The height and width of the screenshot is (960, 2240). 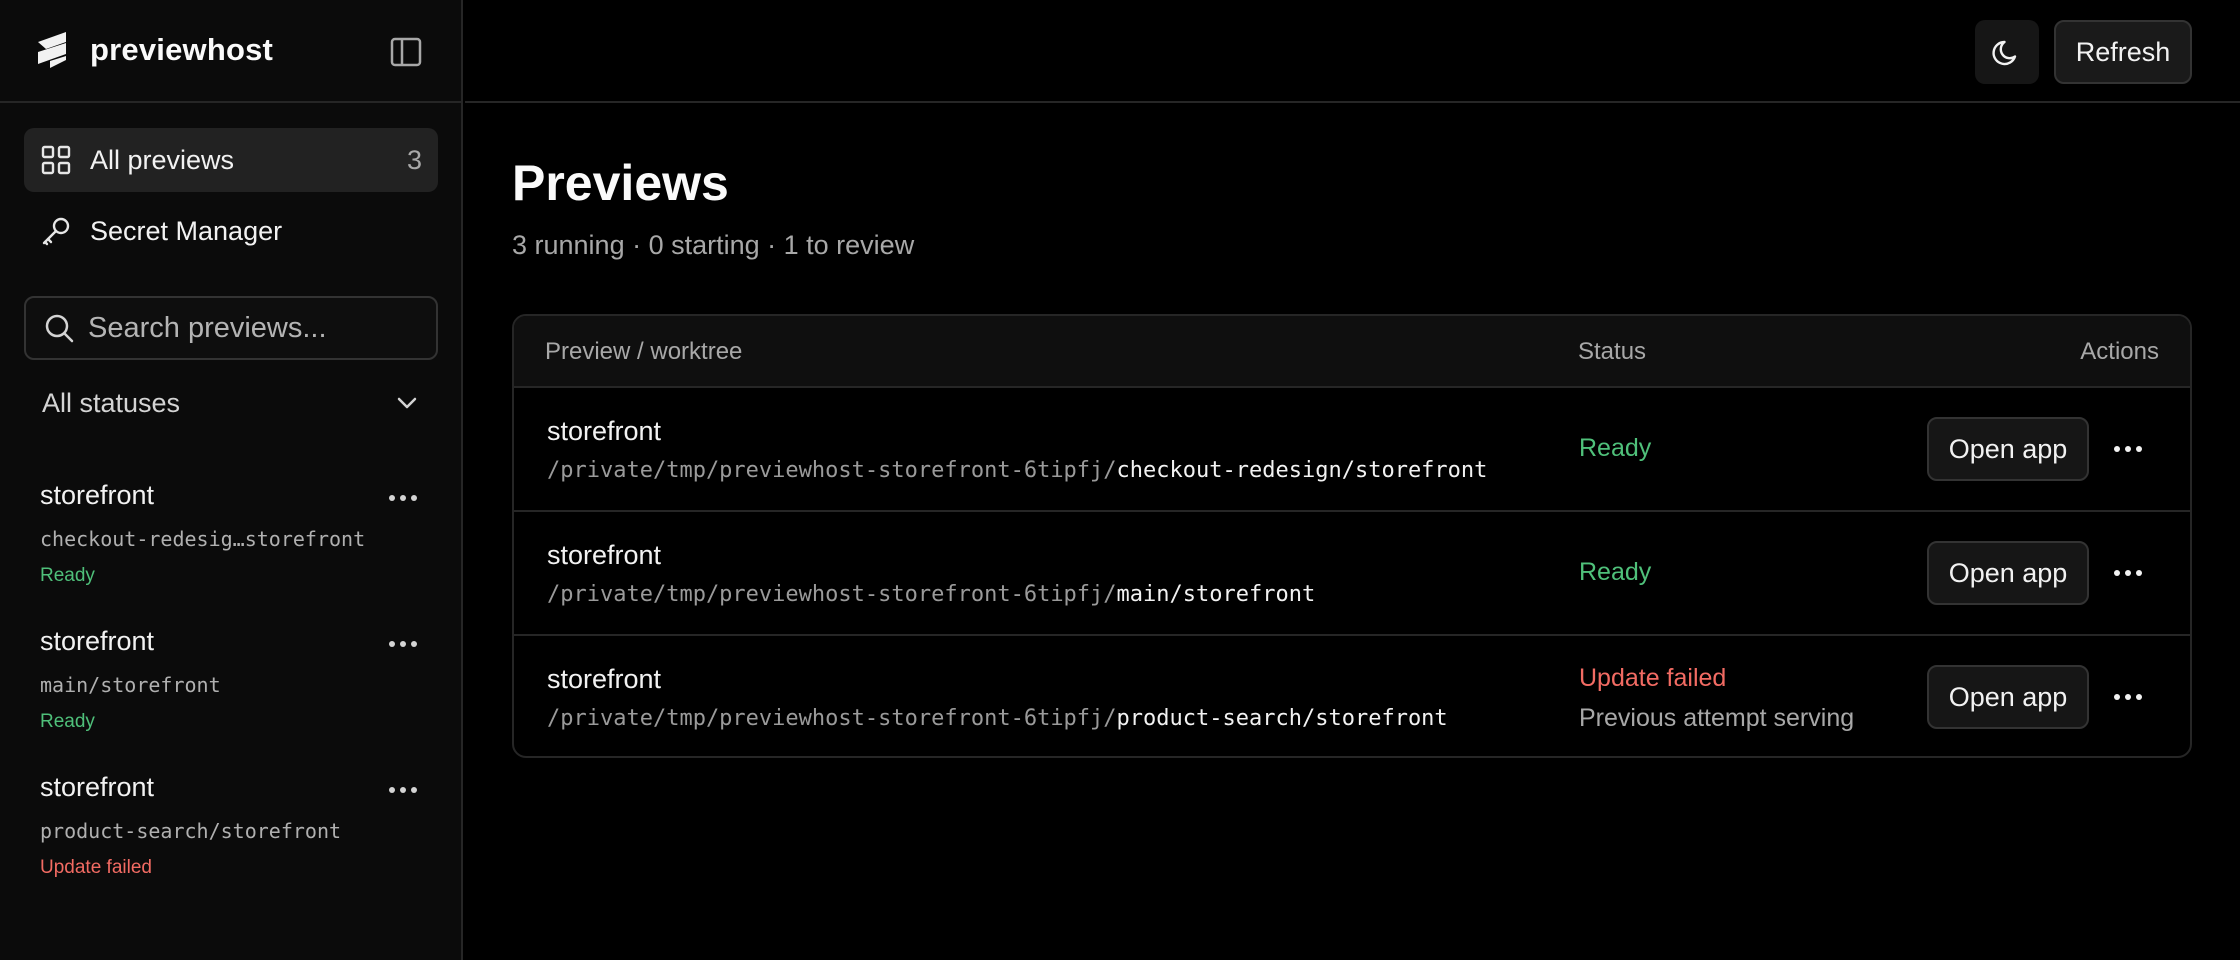 What do you see at coordinates (1612, 351) in the screenshot?
I see `column-header-status: Status` at bounding box center [1612, 351].